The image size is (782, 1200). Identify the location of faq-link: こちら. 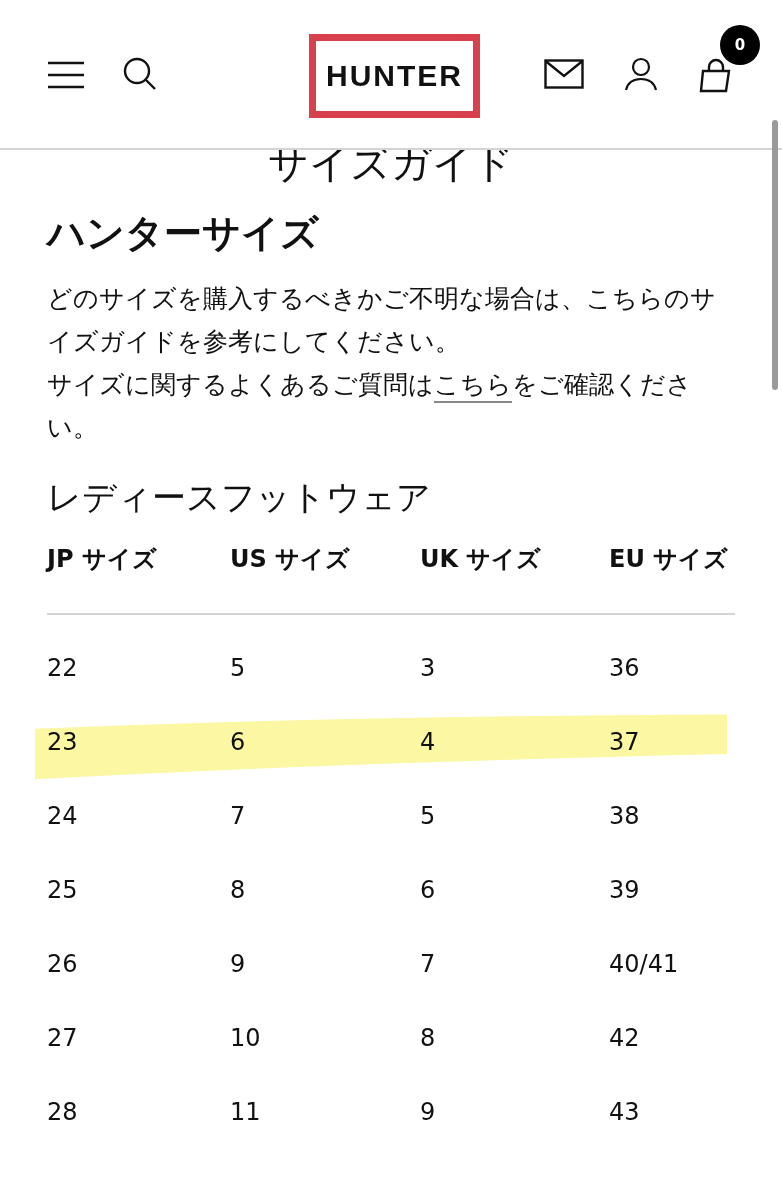
(473, 384).